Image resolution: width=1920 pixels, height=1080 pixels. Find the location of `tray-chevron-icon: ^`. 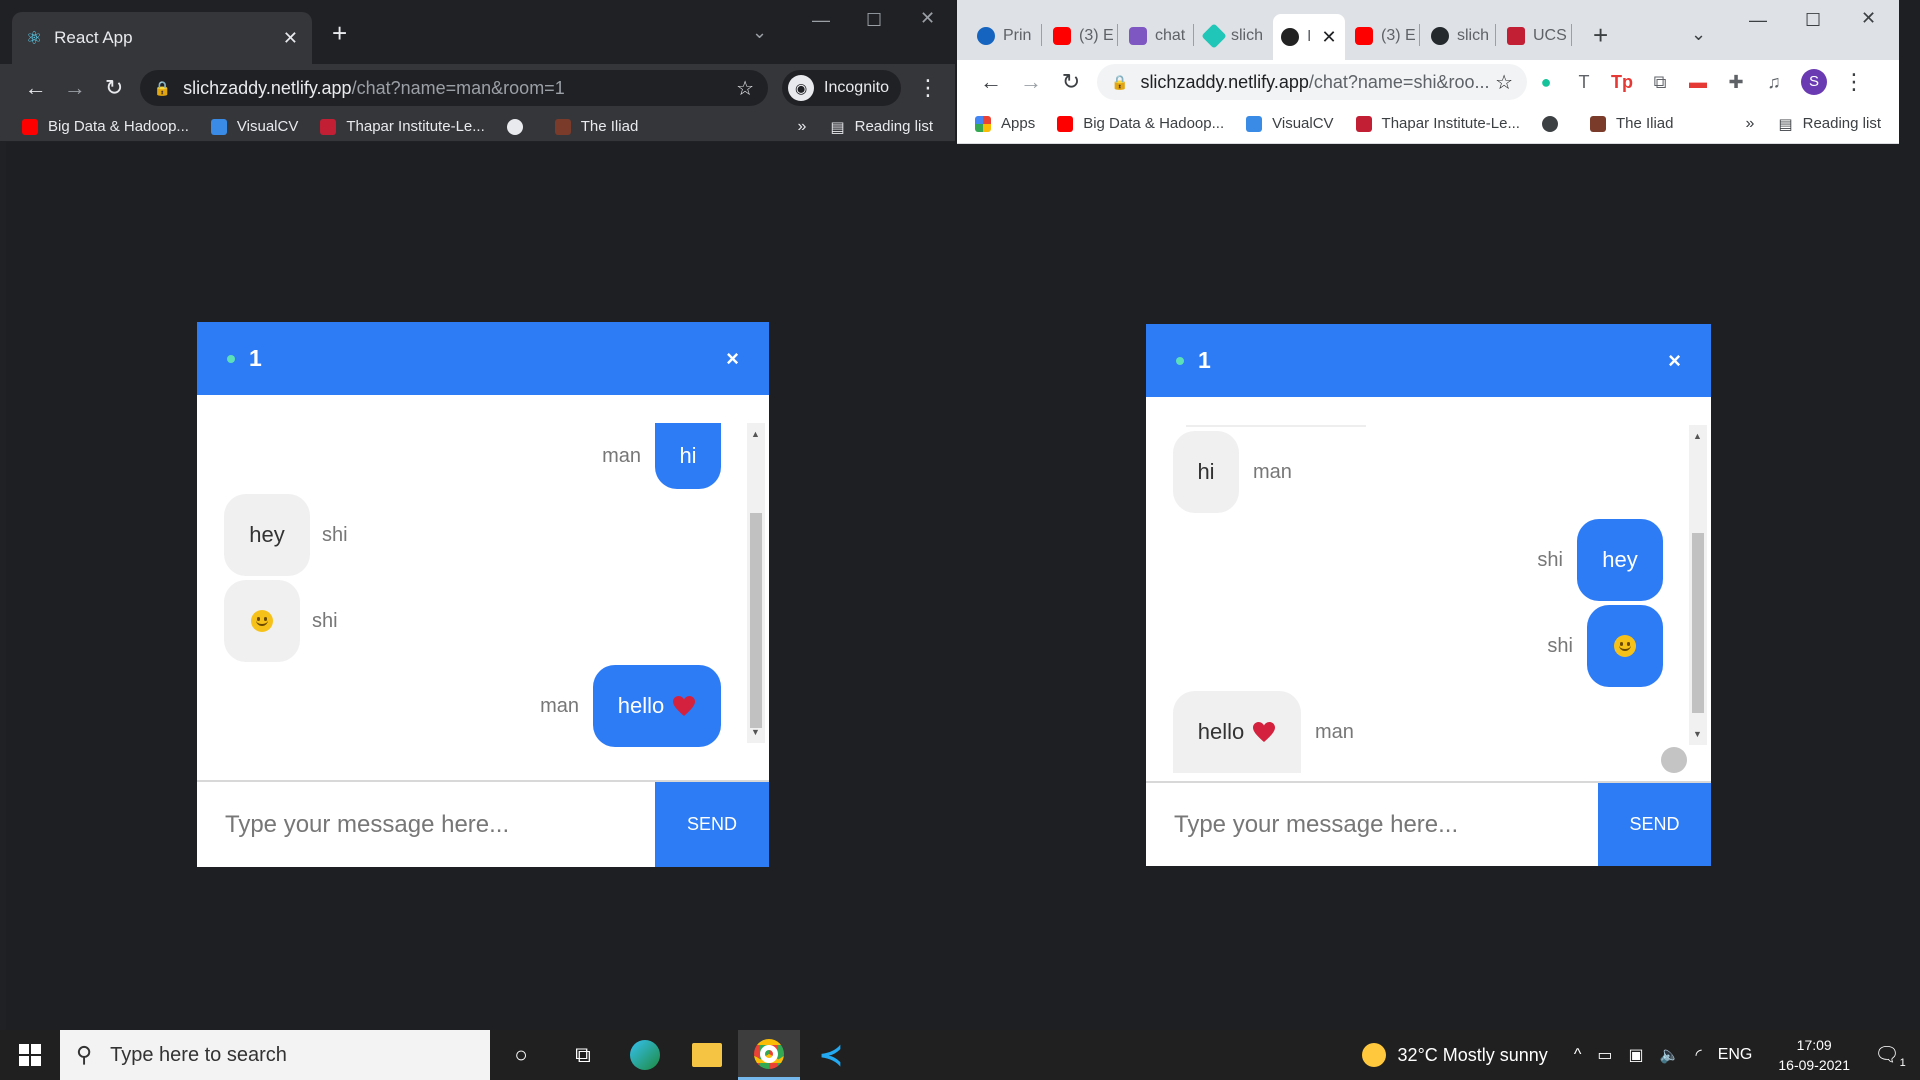

tray-chevron-icon: ^ is located at coordinates (1578, 1055).